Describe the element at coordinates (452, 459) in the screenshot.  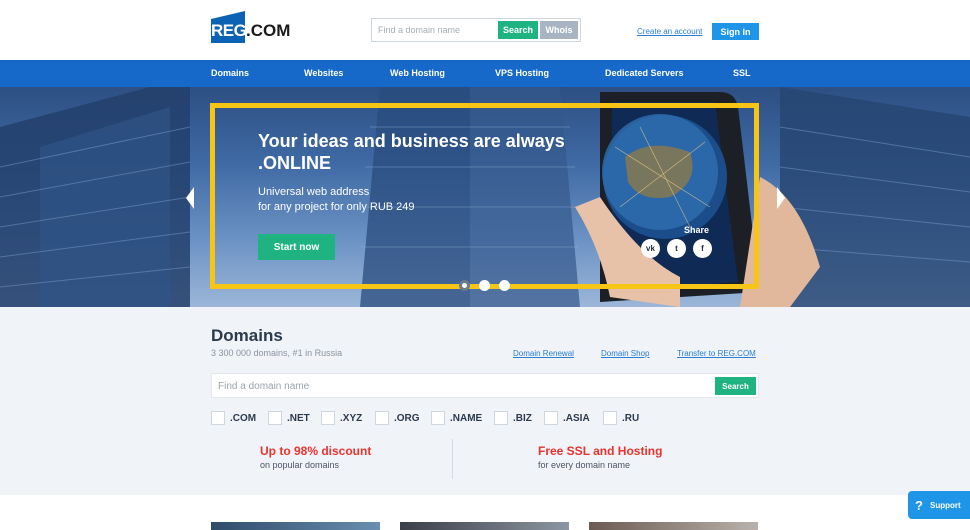
I see `promo-divider` at that location.